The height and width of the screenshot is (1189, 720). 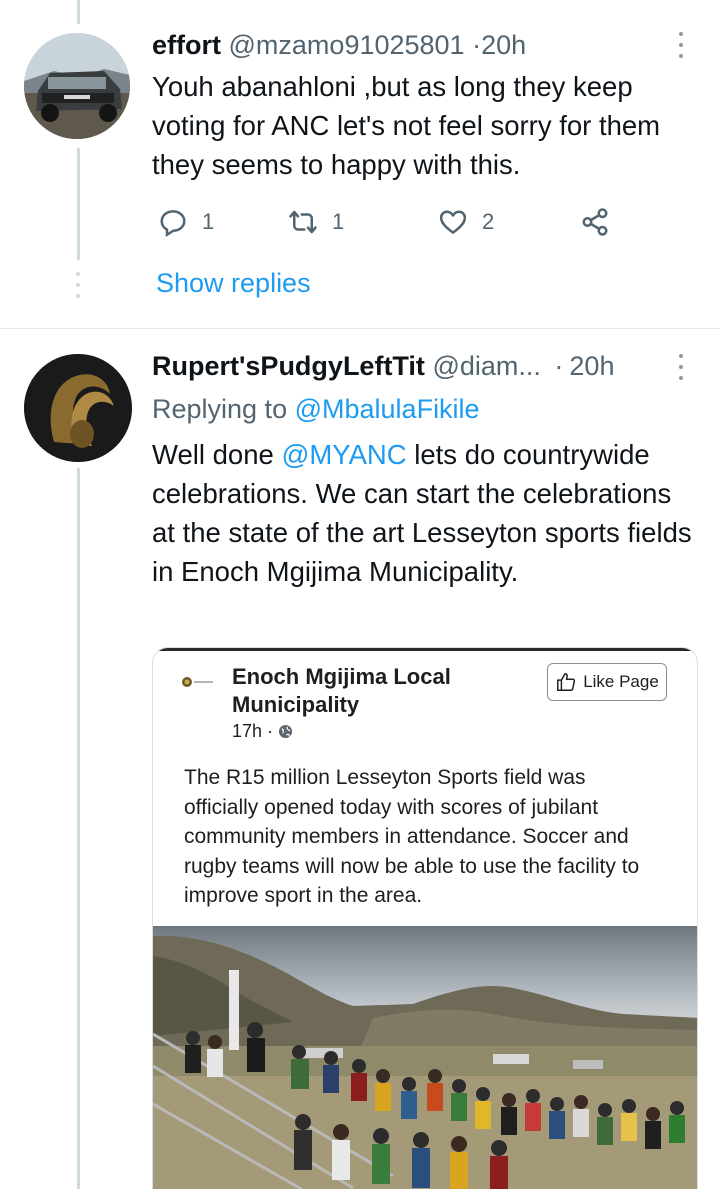 I want to click on replying-to: Replying to @MbalulaFikile, so click(x=316, y=409).